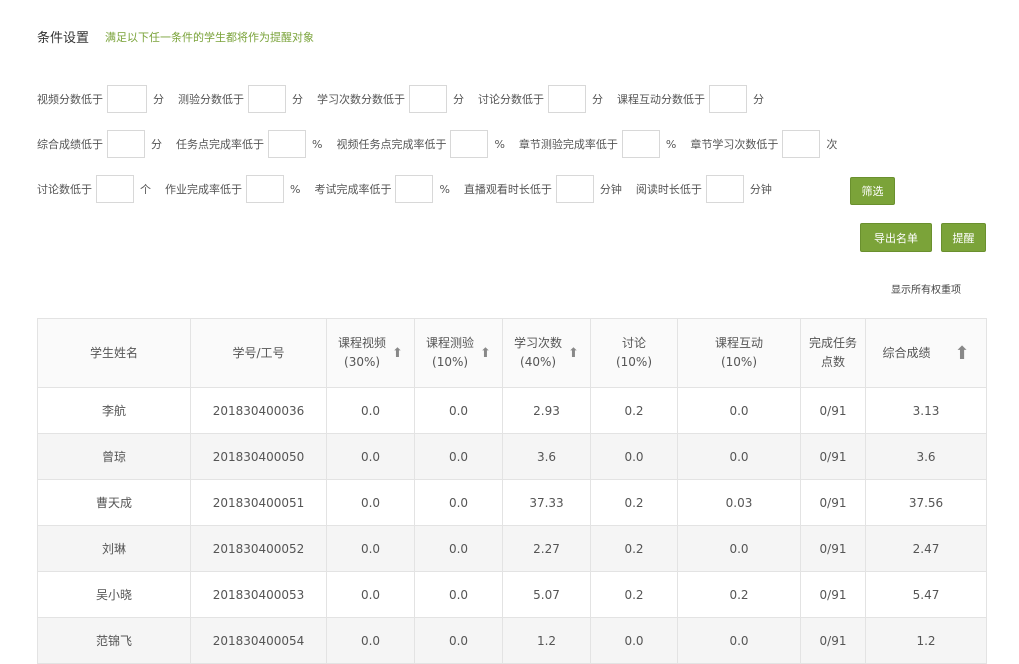  I want to click on cell-total: 3.13, so click(926, 410).